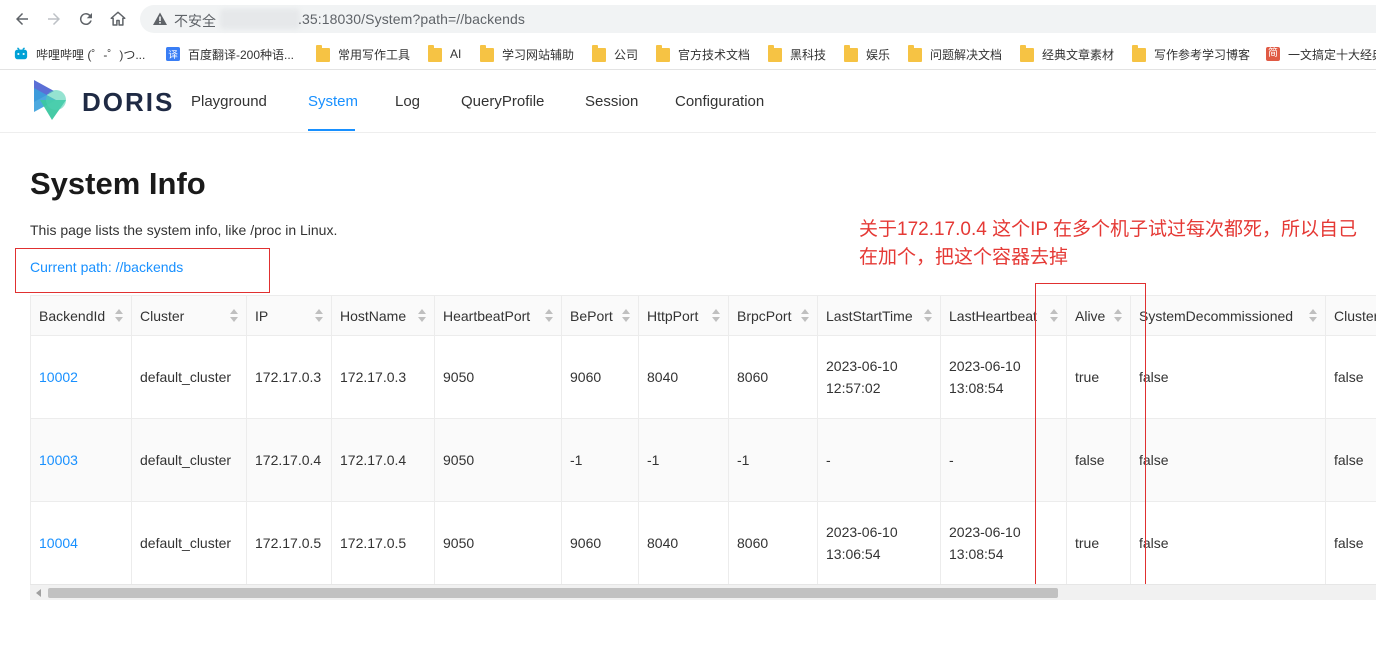  Describe the element at coordinates (54, 19) in the screenshot. I see `forward-arrow-icon` at that location.